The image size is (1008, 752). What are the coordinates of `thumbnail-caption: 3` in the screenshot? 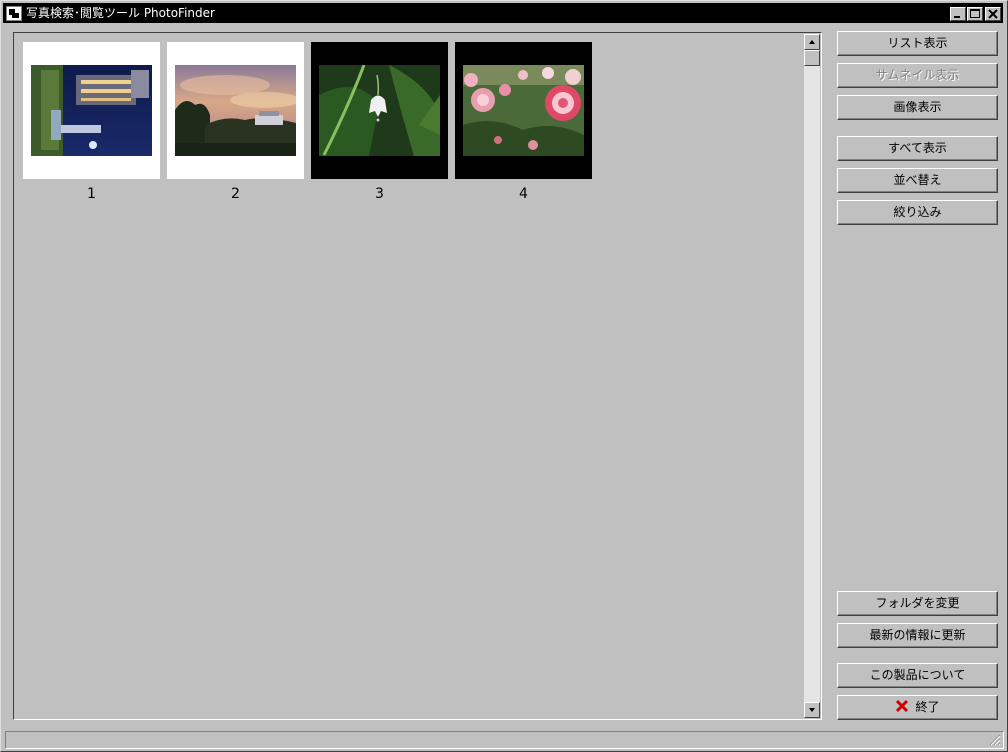 It's located at (379, 194).